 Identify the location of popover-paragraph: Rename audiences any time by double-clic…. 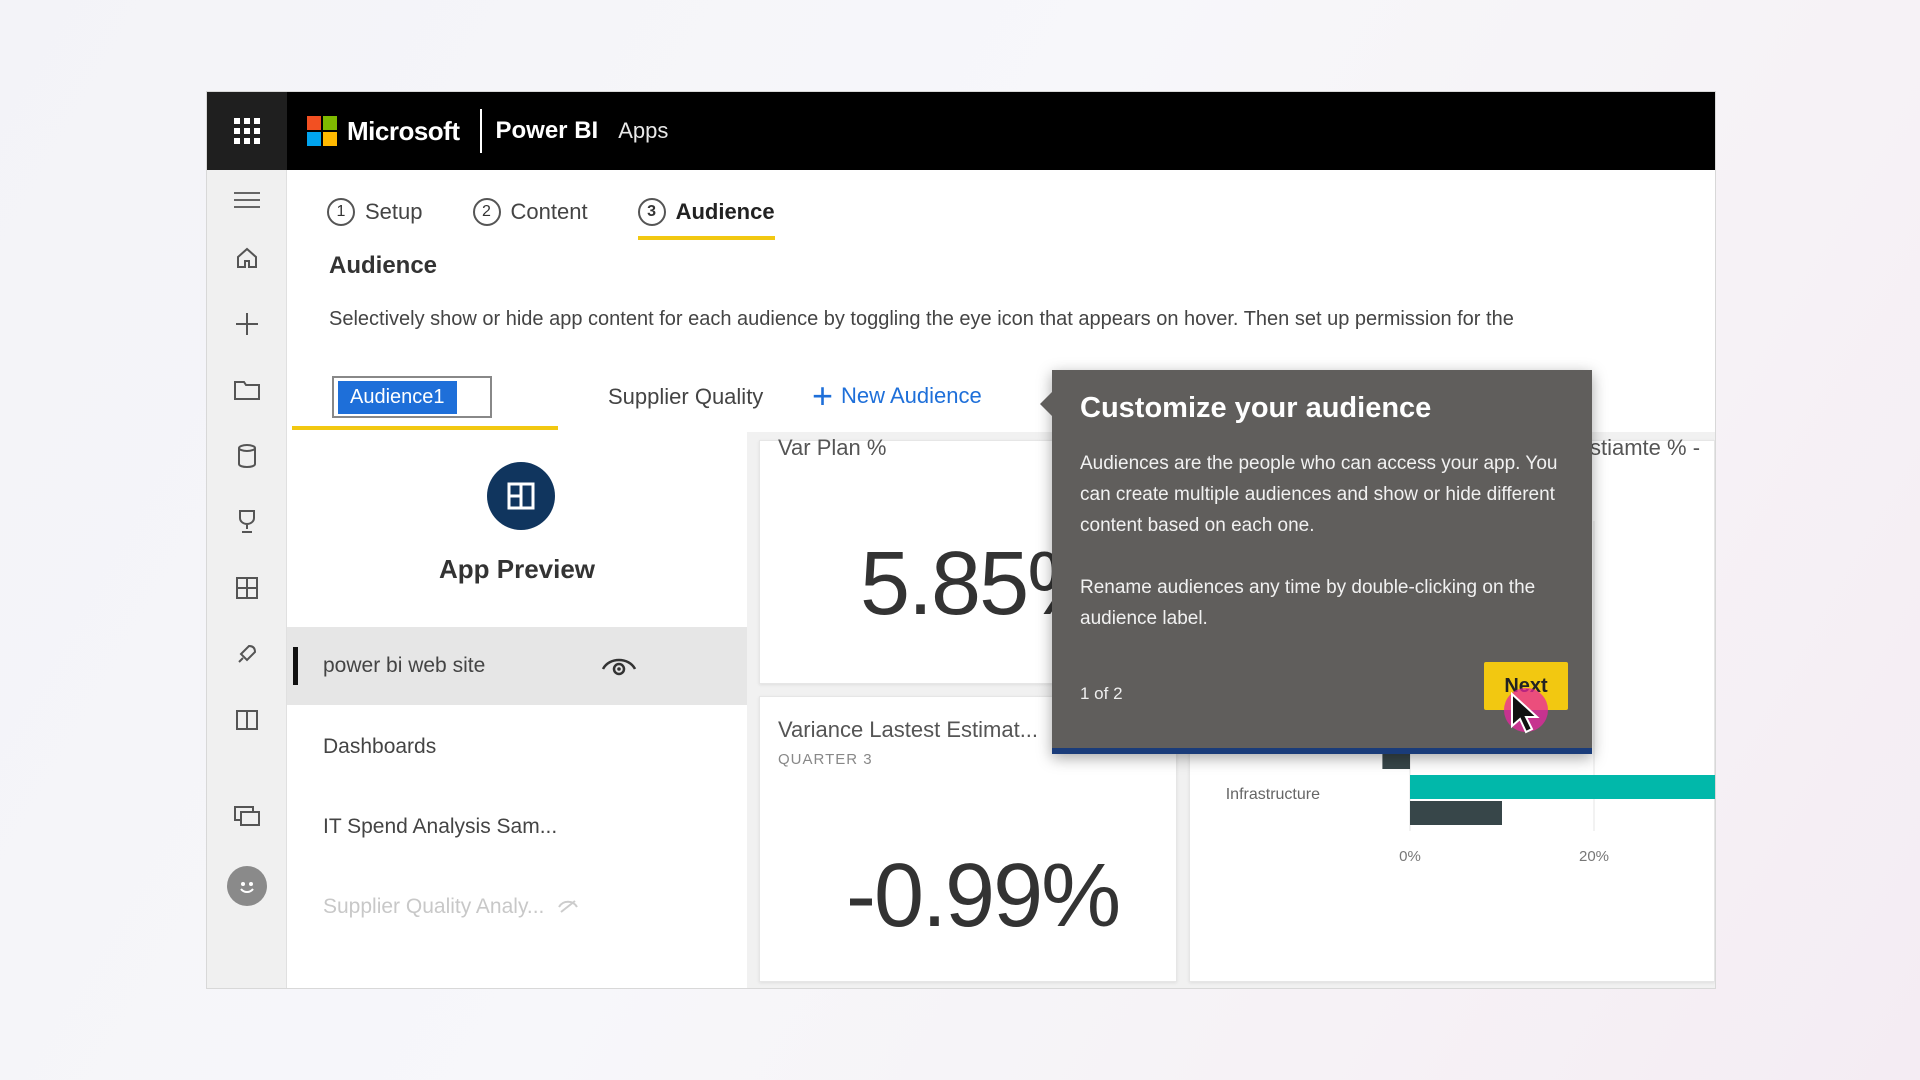
(1308, 603).